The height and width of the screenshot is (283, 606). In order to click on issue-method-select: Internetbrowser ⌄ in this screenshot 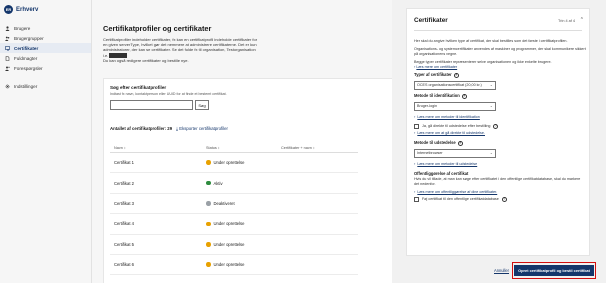, I will do `click(455, 153)`.